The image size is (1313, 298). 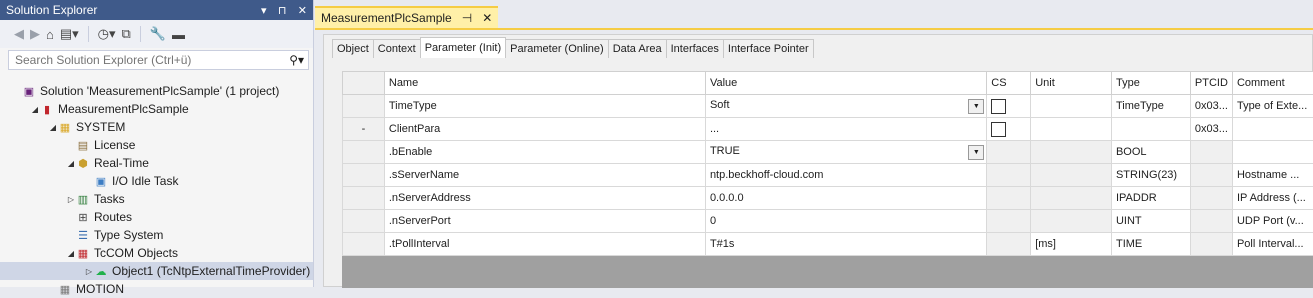 I want to click on forward-icon: ▶, so click(x=35, y=34).